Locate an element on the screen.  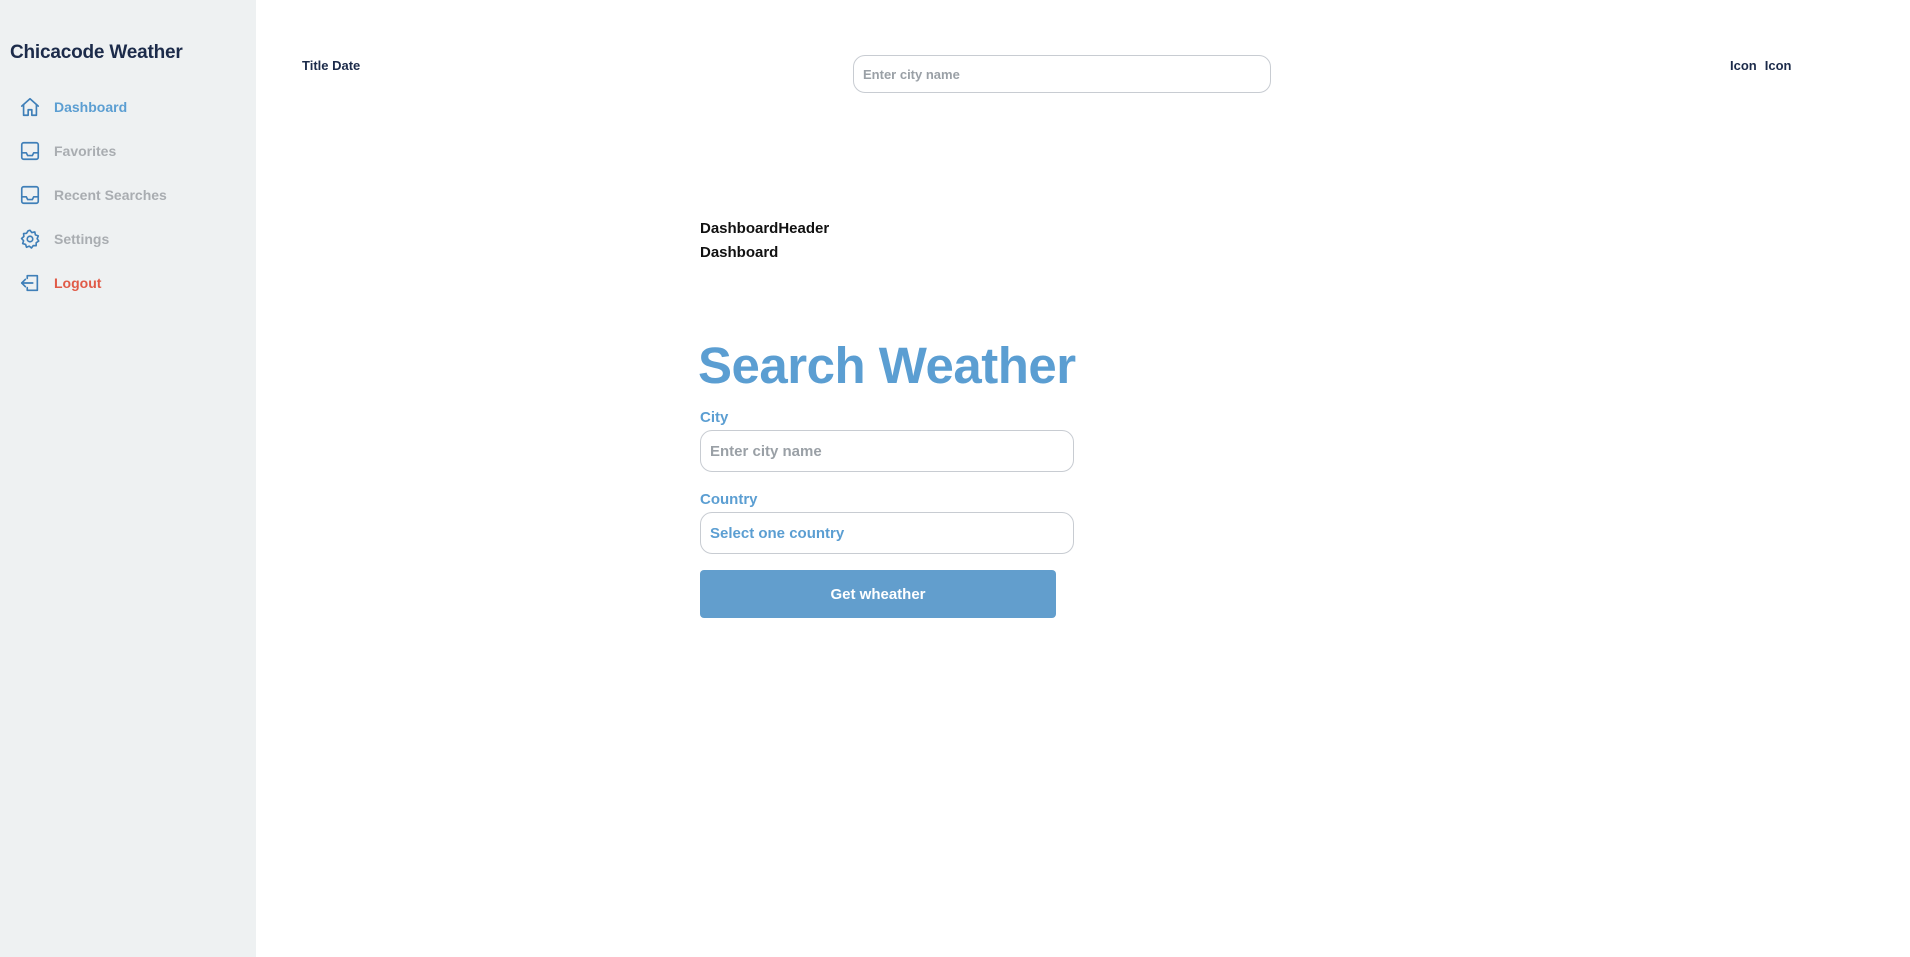
title-date: Title Date is located at coordinates (331, 65).